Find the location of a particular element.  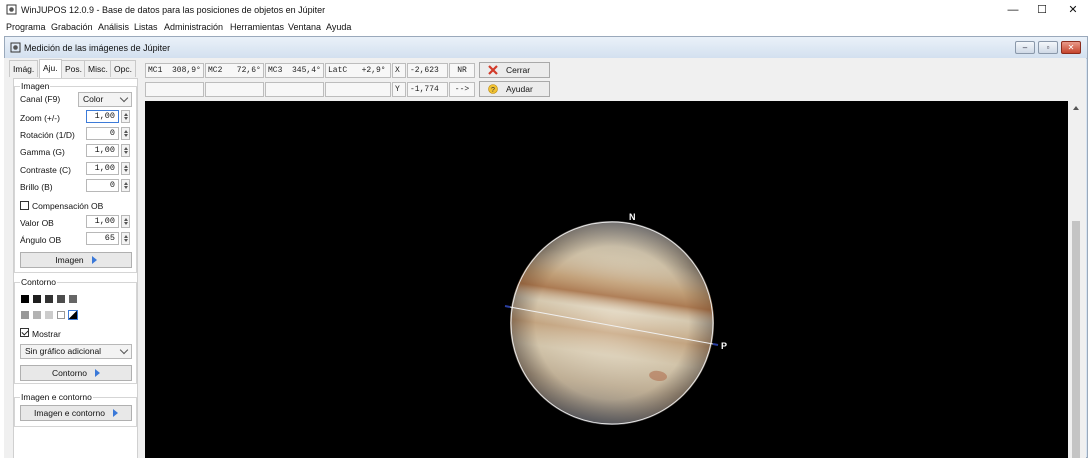

x-label: X is located at coordinates (399, 70).